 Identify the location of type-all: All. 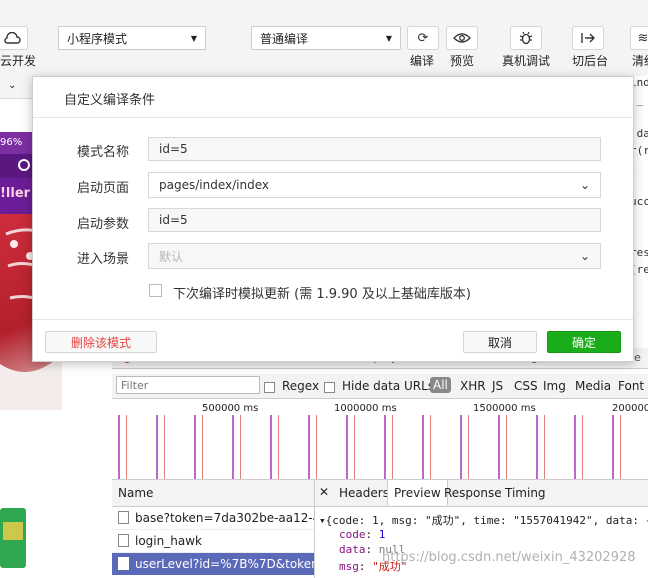
(440, 385).